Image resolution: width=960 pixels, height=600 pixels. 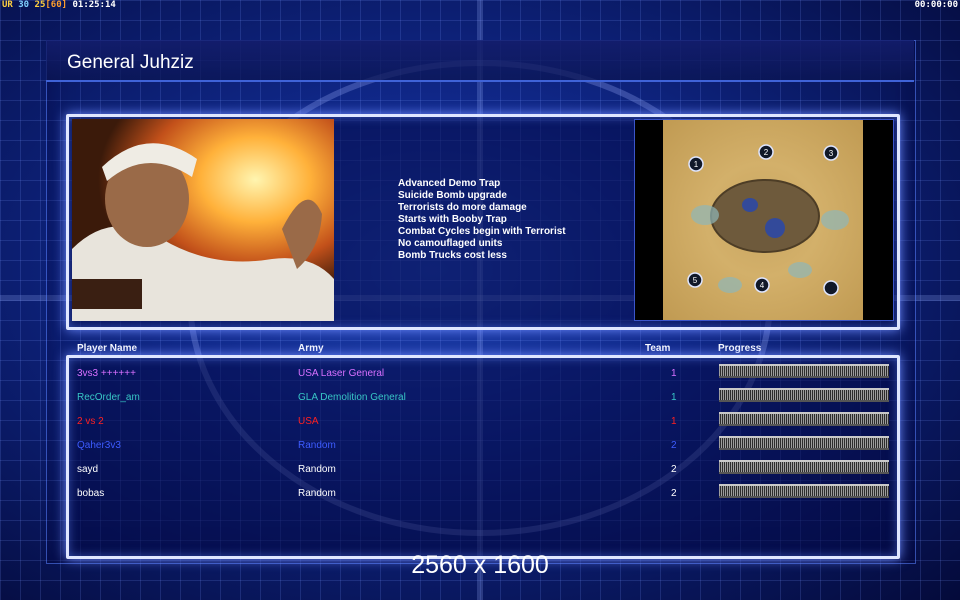 I want to click on player-row: 2 vs 2 USA 1, so click(x=480, y=422).